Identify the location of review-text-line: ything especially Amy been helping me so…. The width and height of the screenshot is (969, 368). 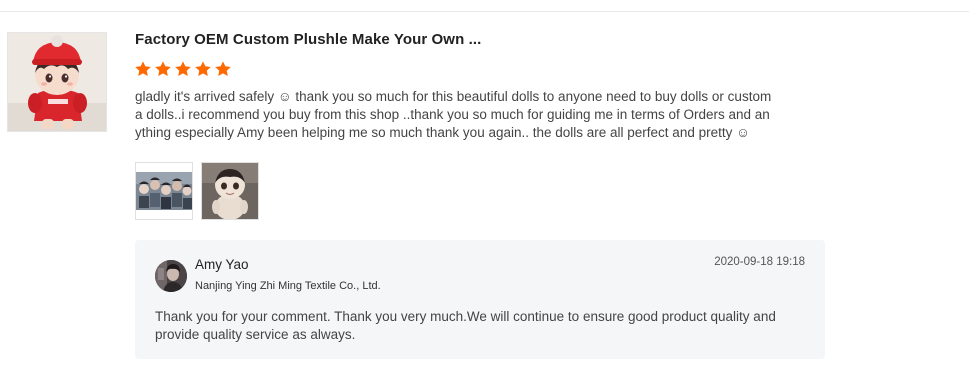
(442, 132).